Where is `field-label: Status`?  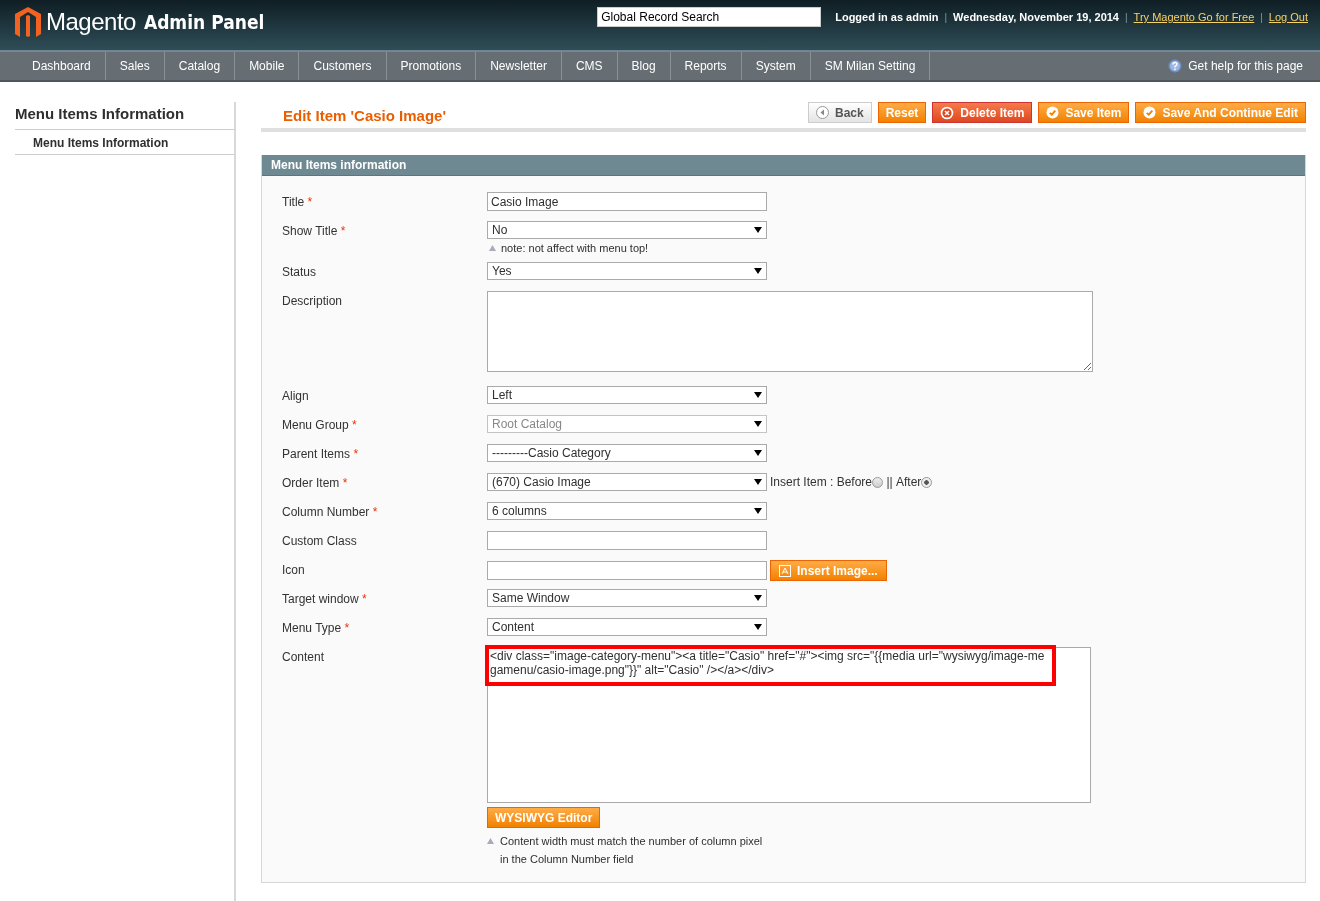
field-label: Status is located at coordinates (300, 272).